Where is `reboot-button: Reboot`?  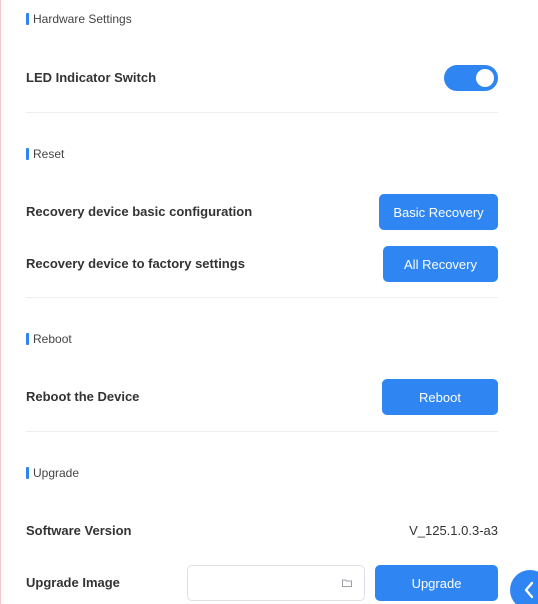
reboot-button: Reboot is located at coordinates (440, 397).